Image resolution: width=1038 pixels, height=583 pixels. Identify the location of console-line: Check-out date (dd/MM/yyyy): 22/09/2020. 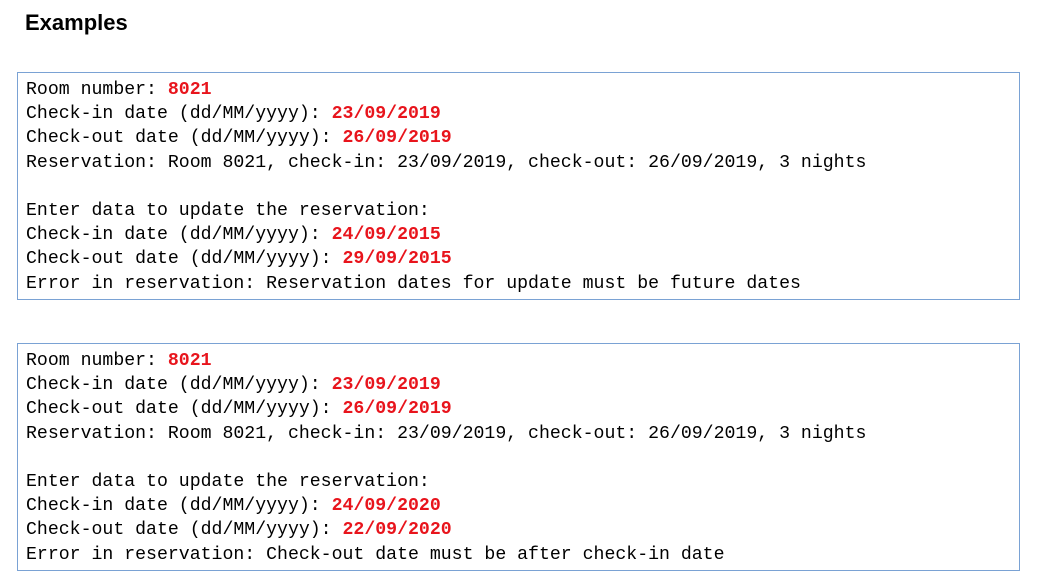
(522, 530).